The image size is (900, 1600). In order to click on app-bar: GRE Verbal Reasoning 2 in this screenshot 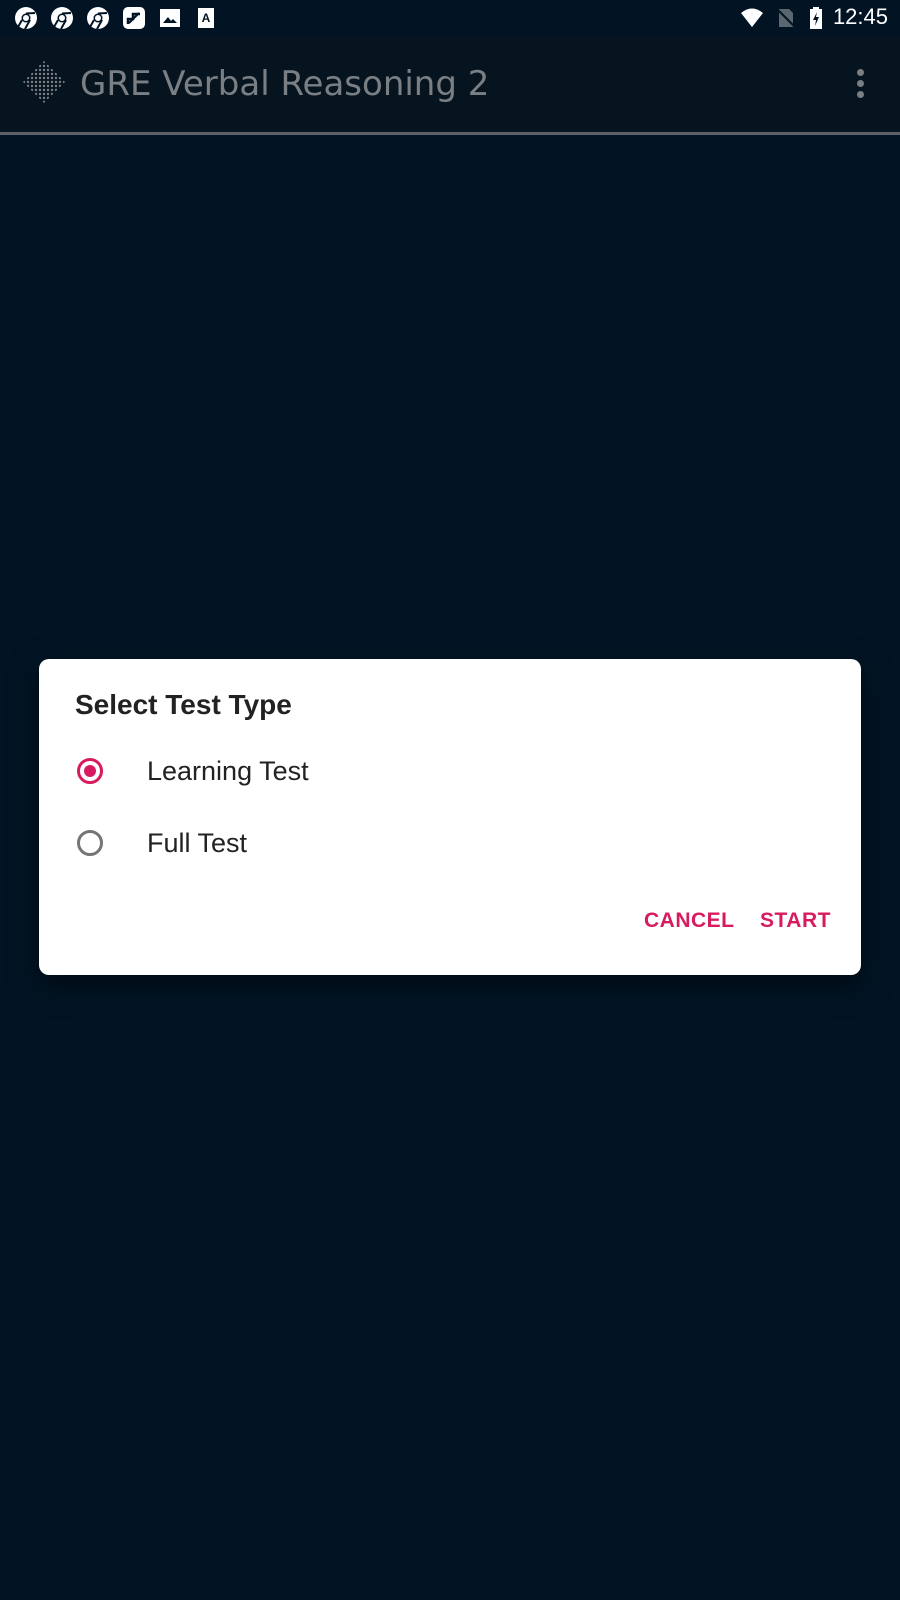, I will do `click(450, 85)`.